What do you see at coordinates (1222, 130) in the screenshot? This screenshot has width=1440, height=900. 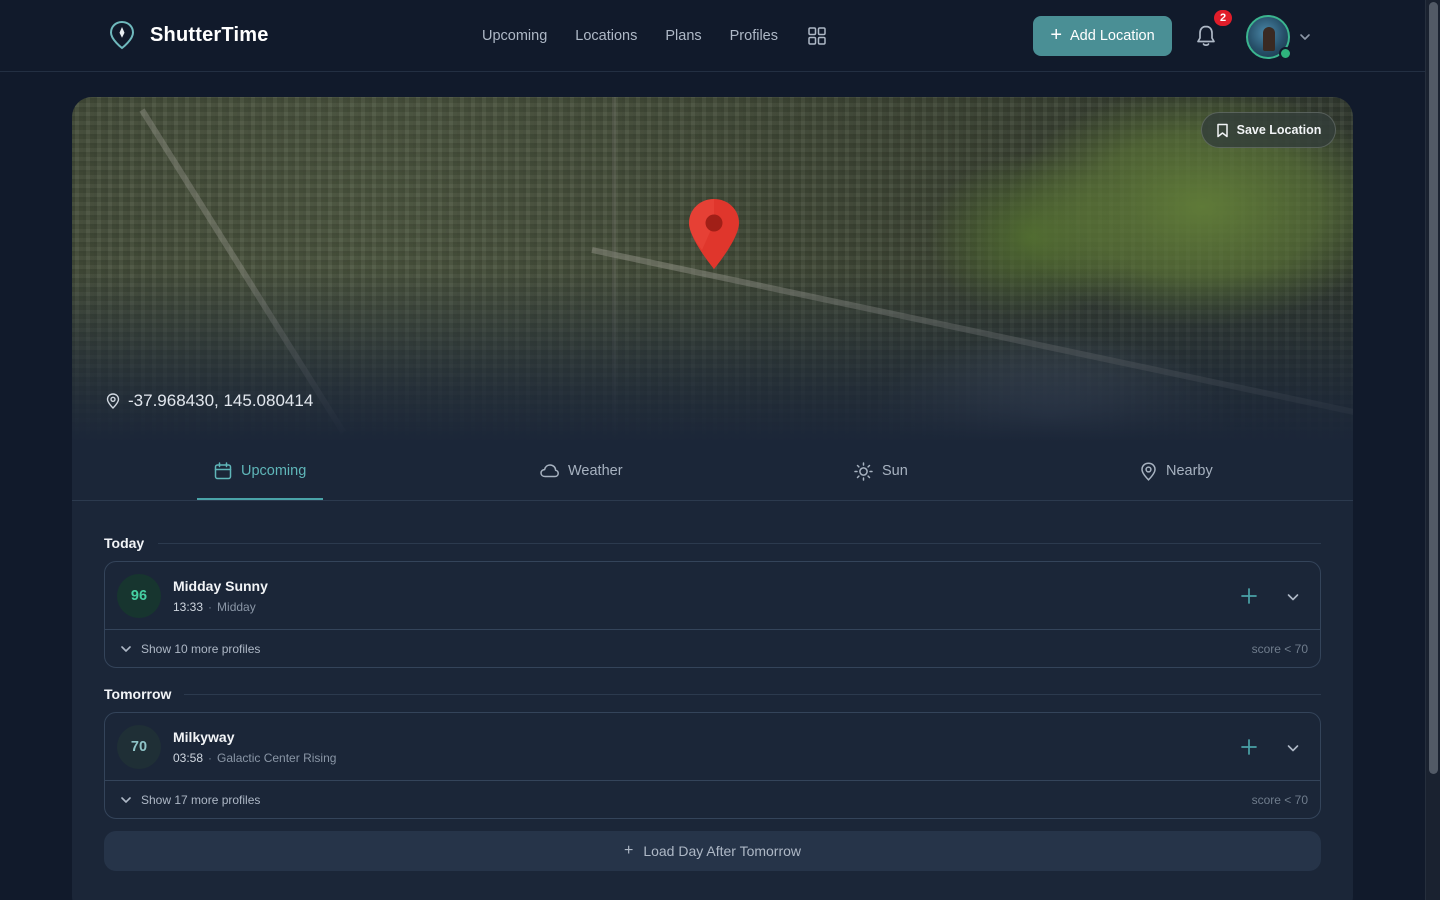 I see `bookmark-icon` at bounding box center [1222, 130].